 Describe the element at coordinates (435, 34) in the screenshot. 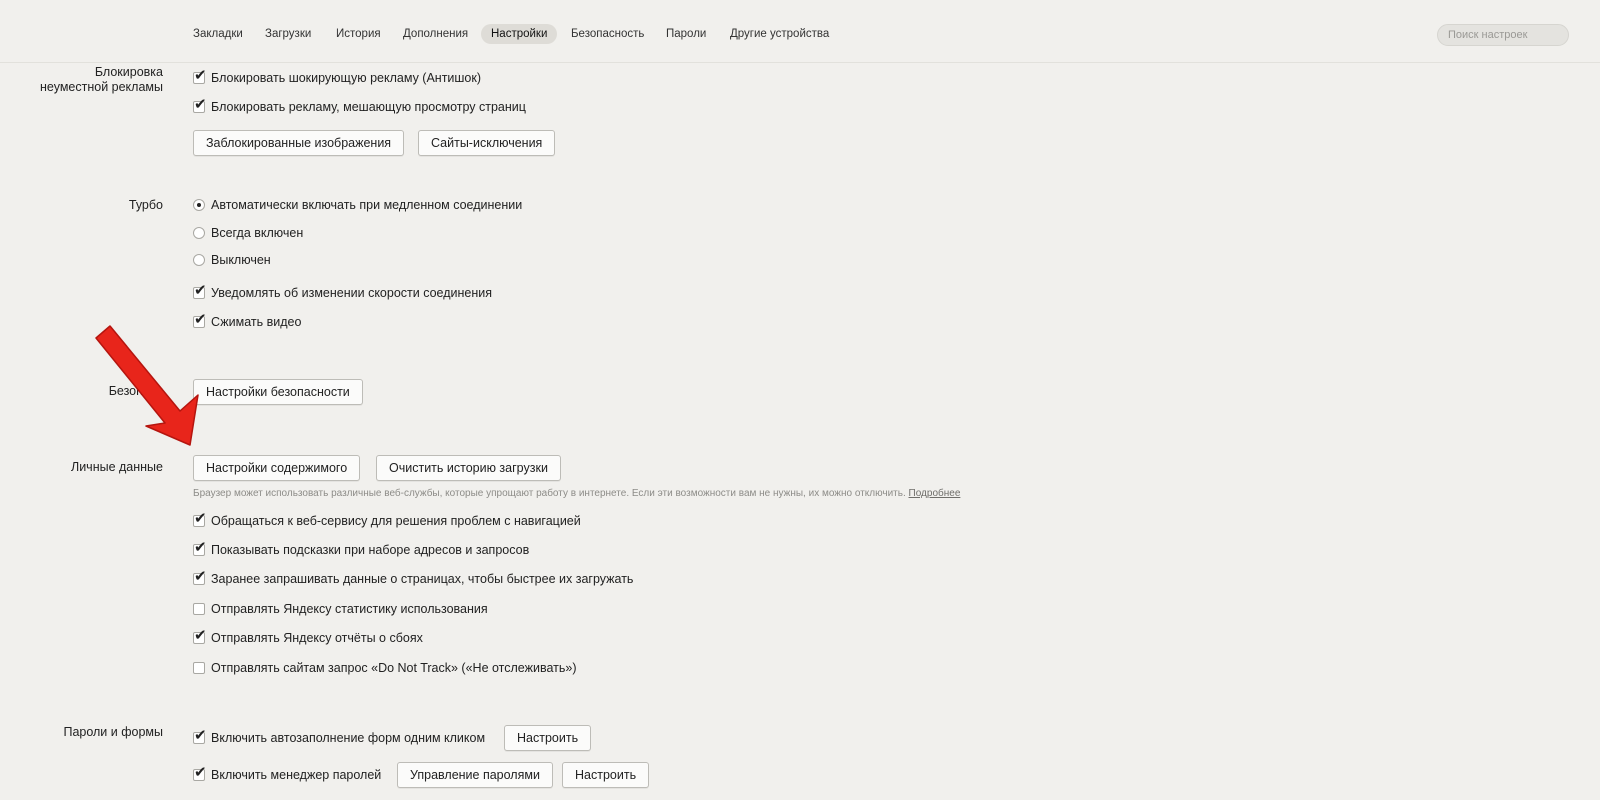

I see `tab-extensions: Дополнения` at that location.